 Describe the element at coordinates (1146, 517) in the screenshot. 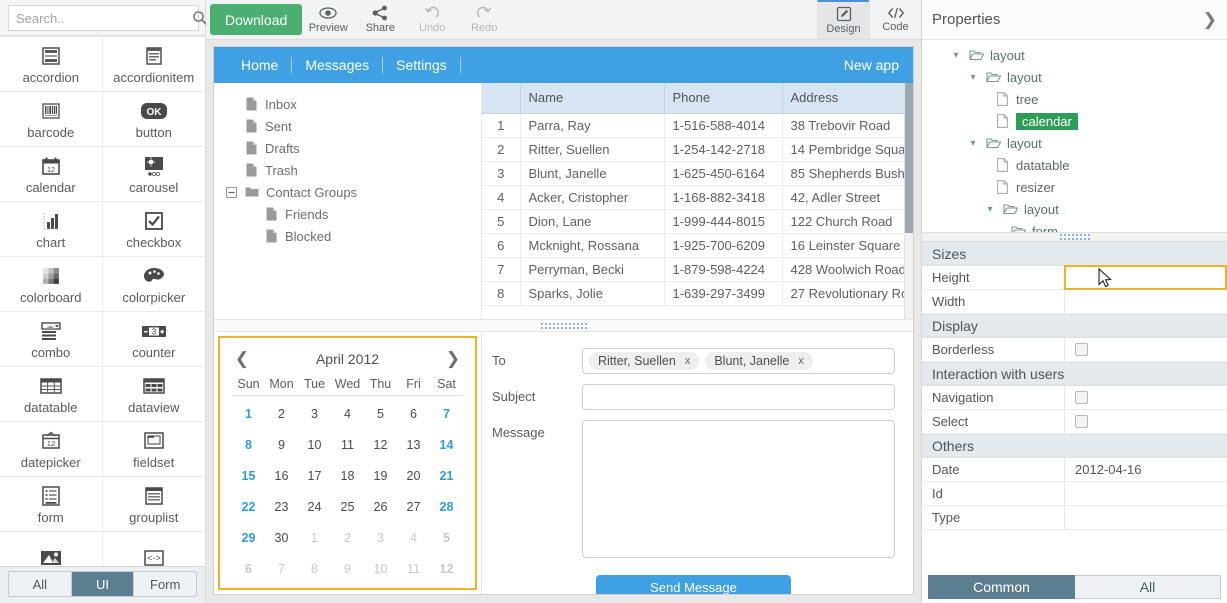

I see `type-input` at that location.